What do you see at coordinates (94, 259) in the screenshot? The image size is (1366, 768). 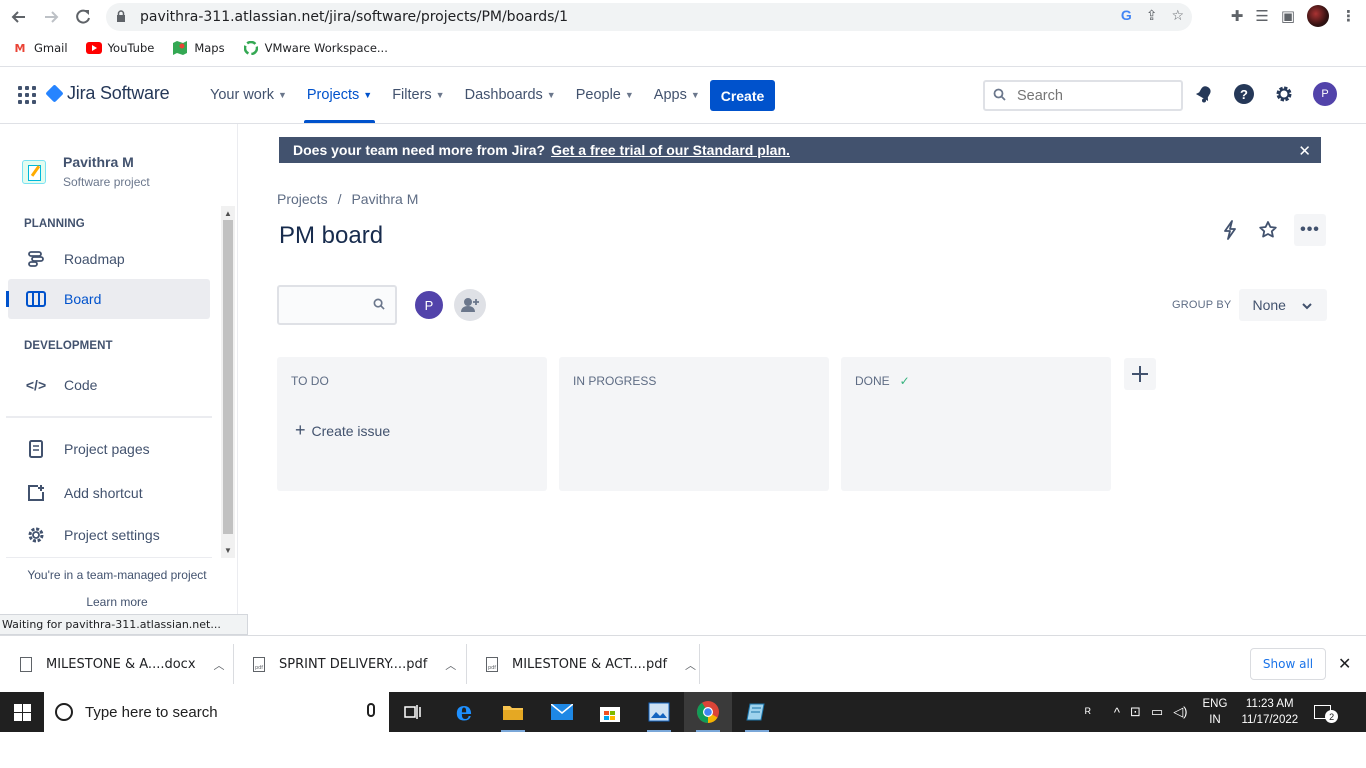 I see `sidebar-item-label: Roadmap` at bounding box center [94, 259].